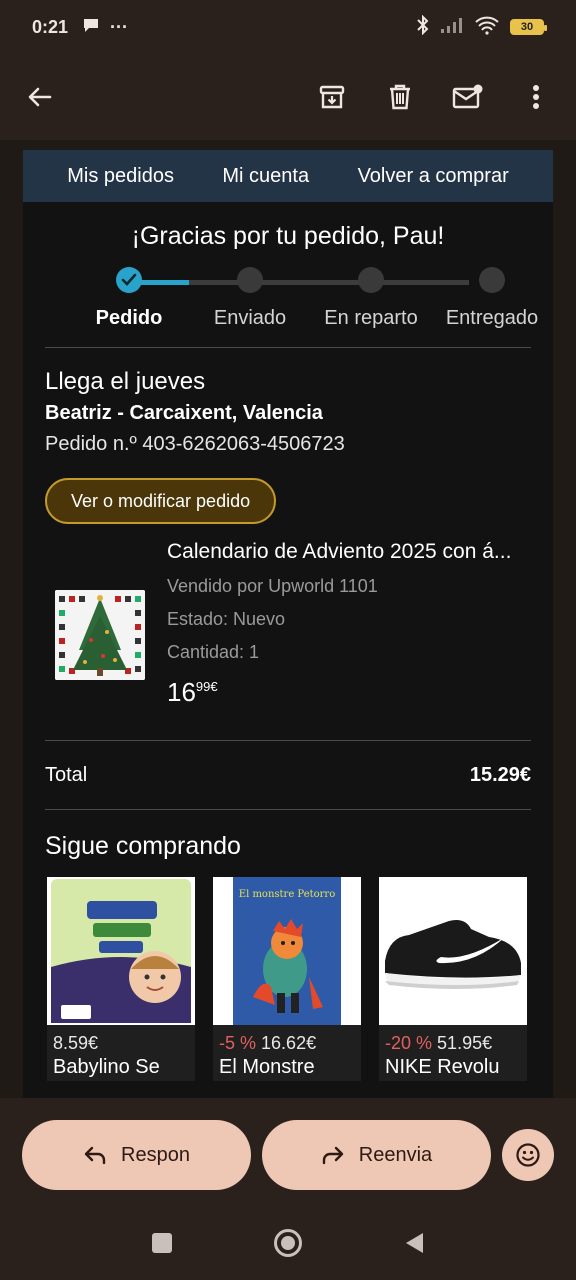  What do you see at coordinates (265, 176) in the screenshot?
I see `nav-my-account-link: Mi cuenta` at bounding box center [265, 176].